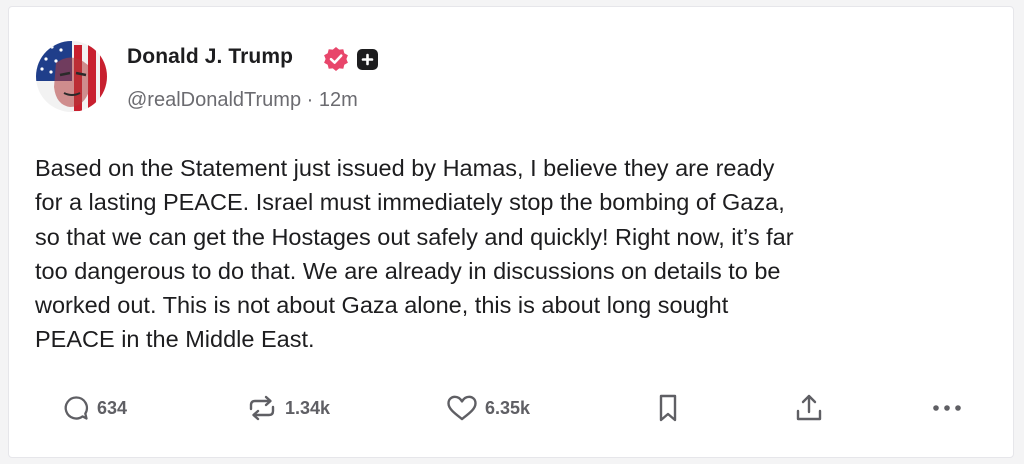 The image size is (1024, 464). What do you see at coordinates (338, 100) in the screenshot?
I see `post-timestamp: 12m` at bounding box center [338, 100].